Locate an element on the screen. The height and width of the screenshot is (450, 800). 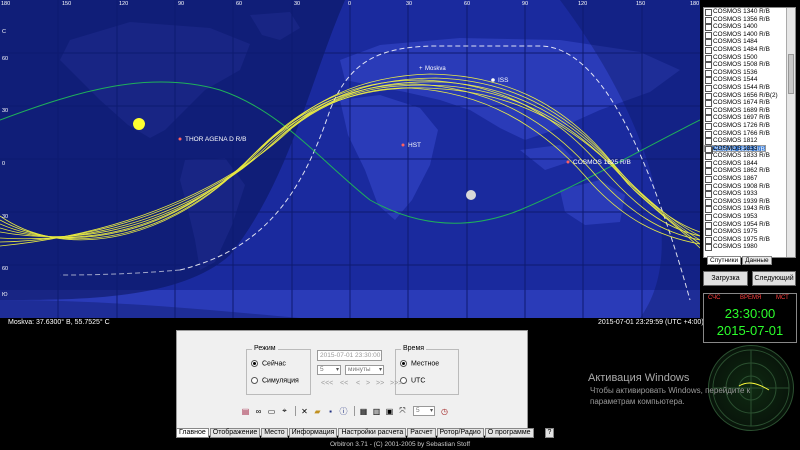
tiles-icon: ▣ is located at coordinates (389, 411).